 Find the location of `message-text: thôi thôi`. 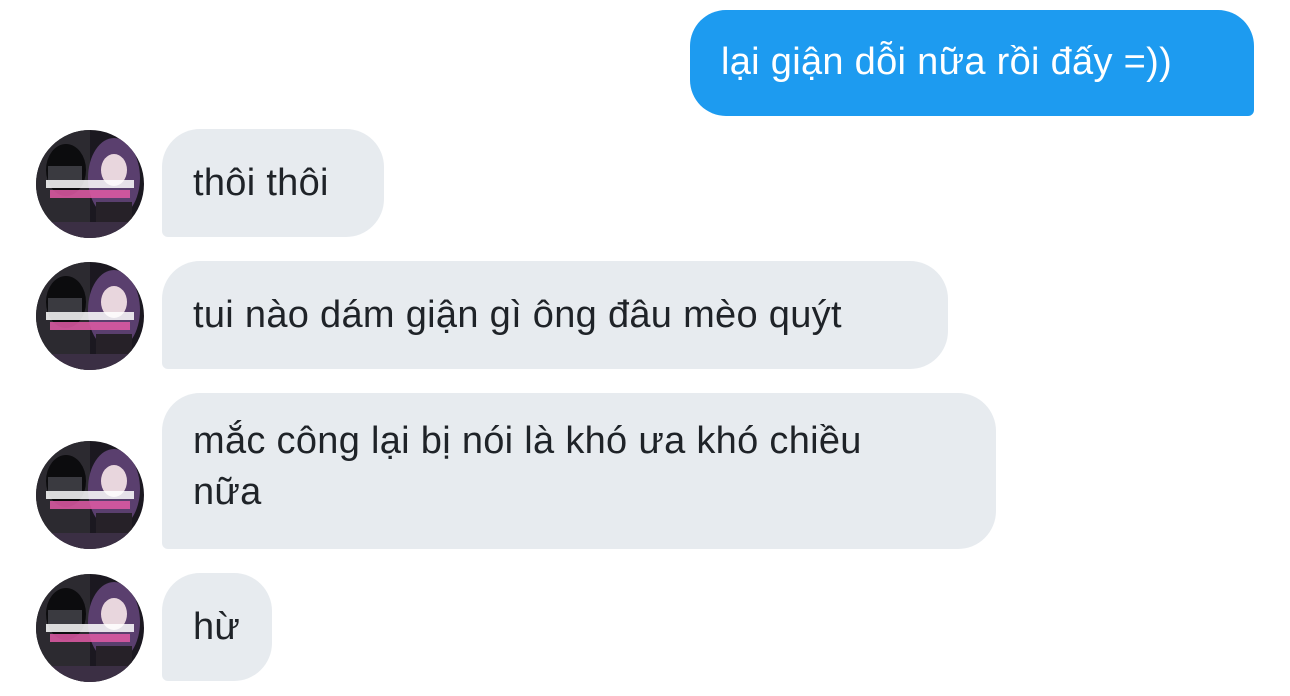

message-text: thôi thôi is located at coordinates (261, 183).